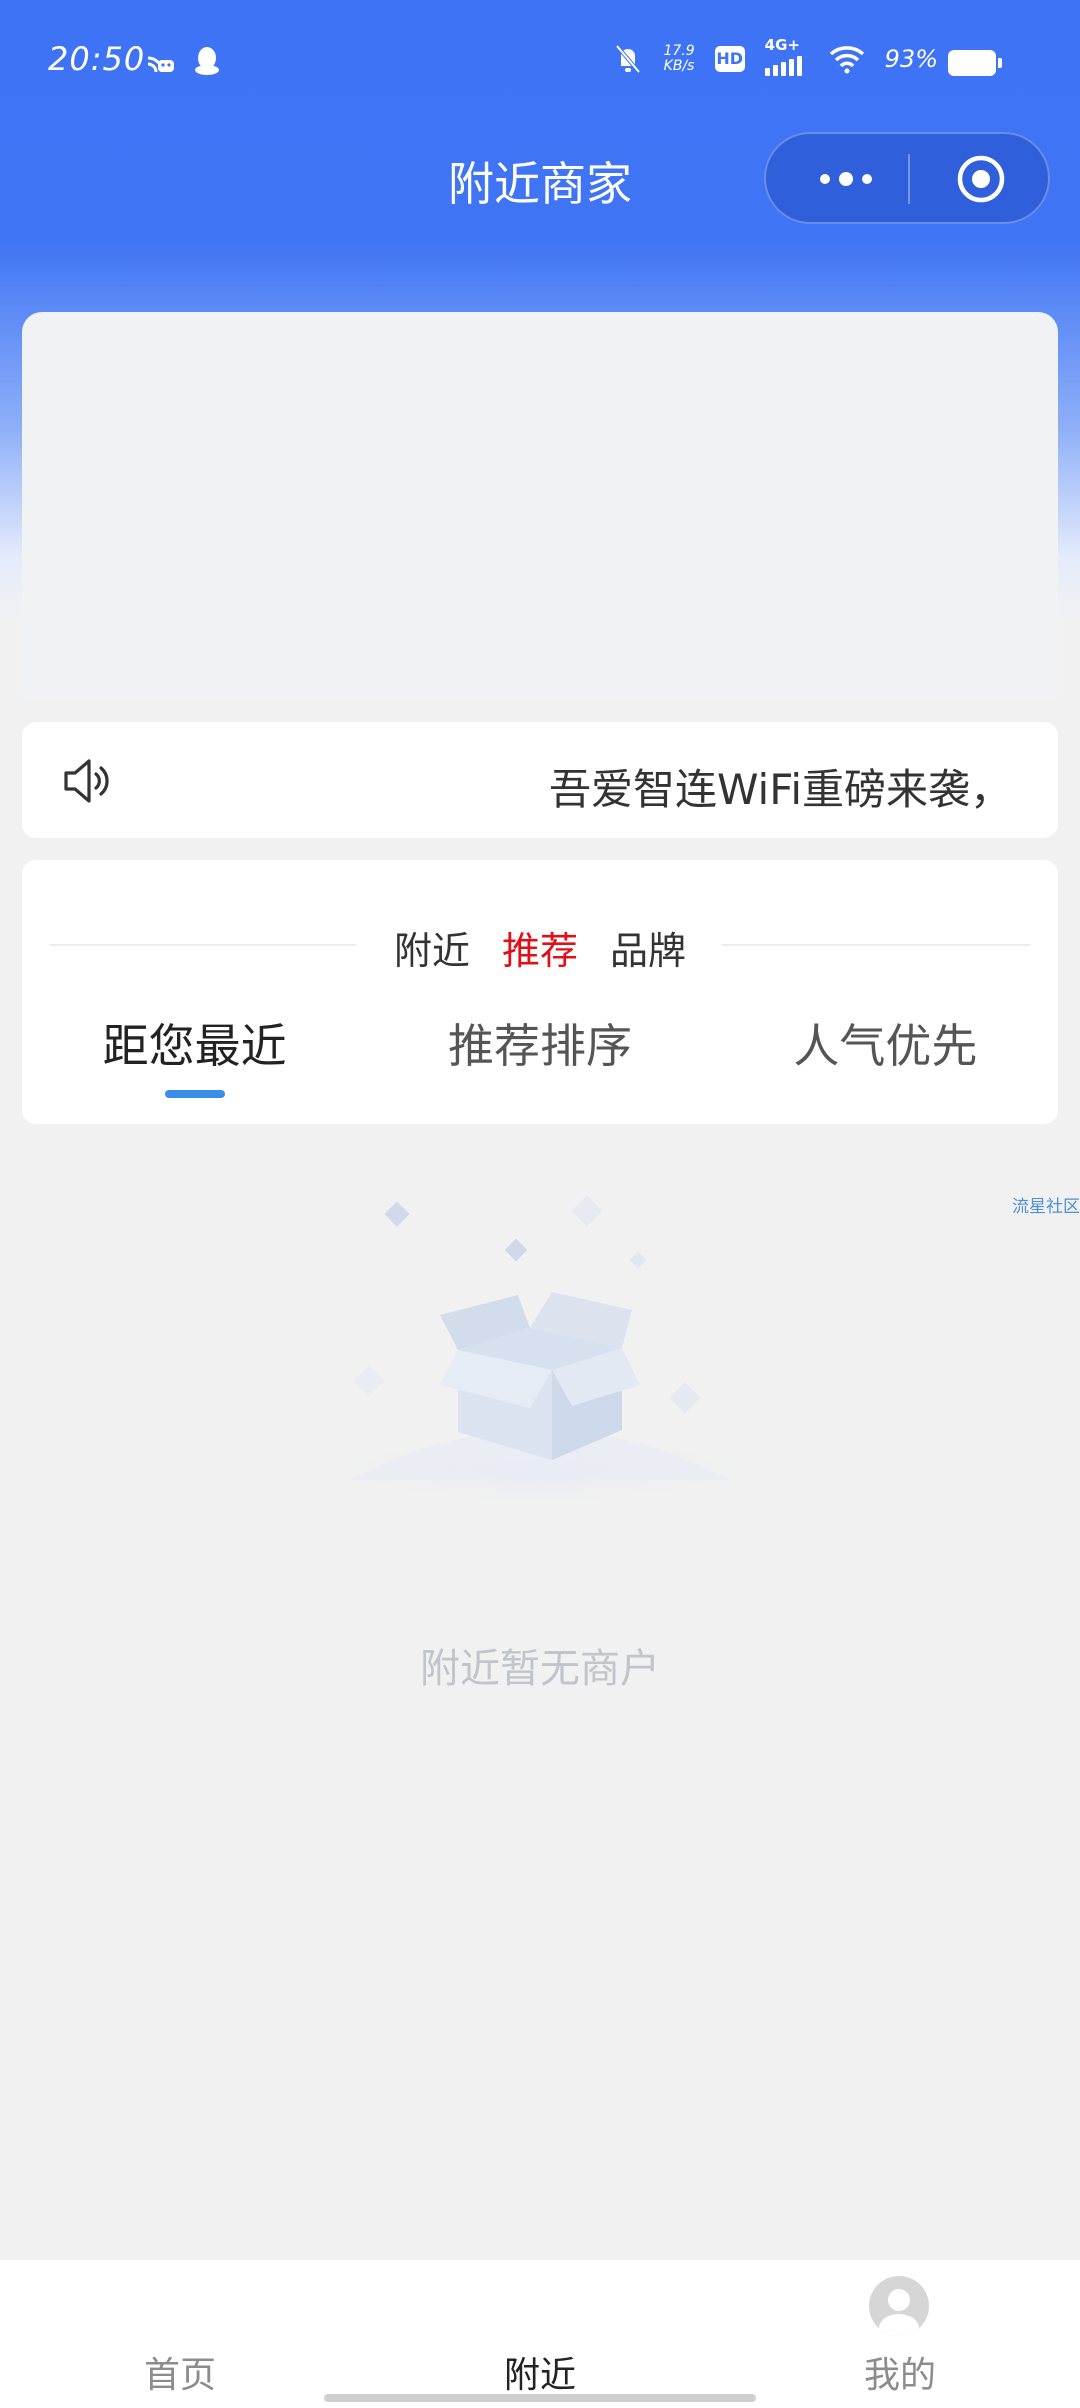 Image resolution: width=1080 pixels, height=2408 pixels. What do you see at coordinates (679, 66) in the screenshot?
I see `net-speed-unit: KB/s` at bounding box center [679, 66].